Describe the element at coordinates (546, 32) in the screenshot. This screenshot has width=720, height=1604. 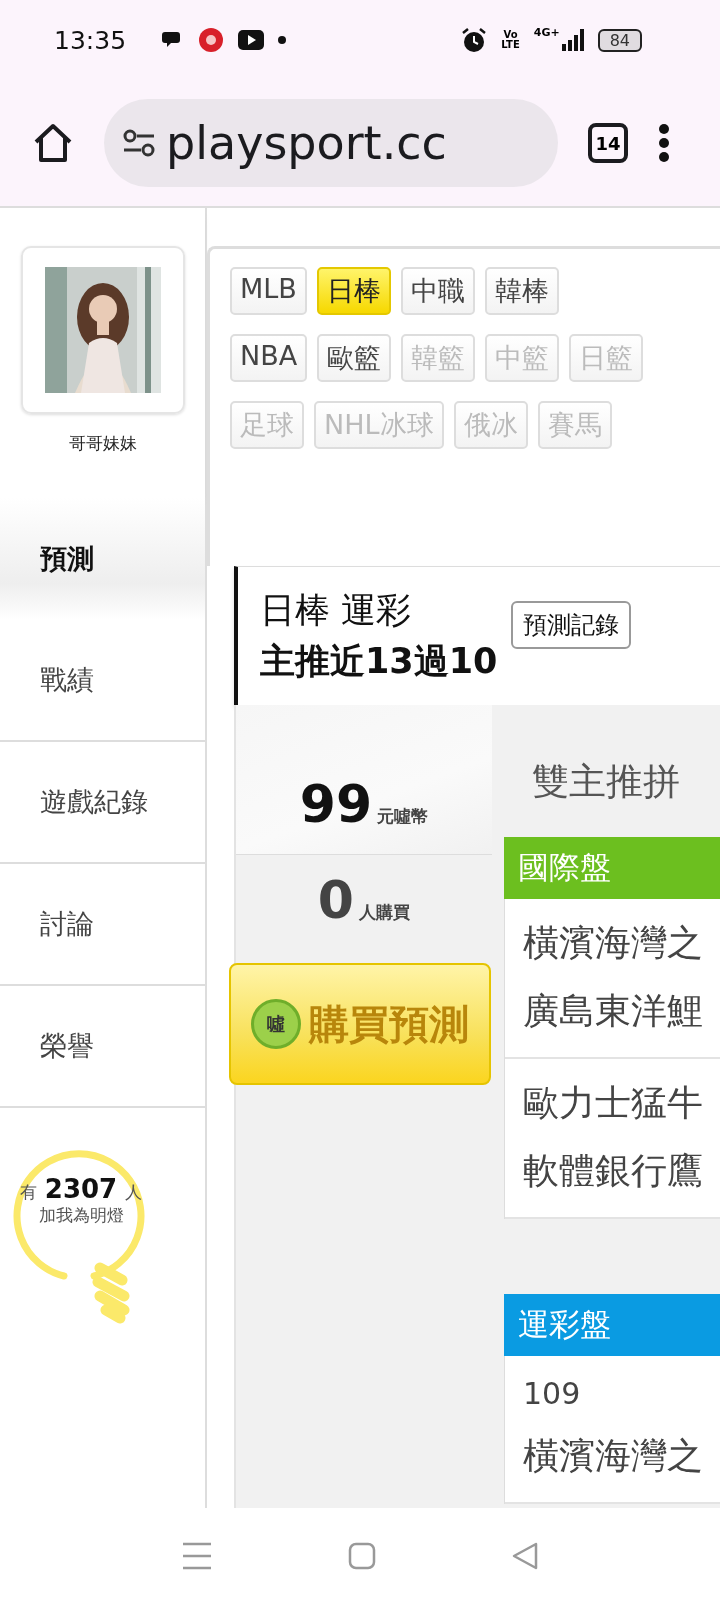
I see `network-label: 4G+` at that location.